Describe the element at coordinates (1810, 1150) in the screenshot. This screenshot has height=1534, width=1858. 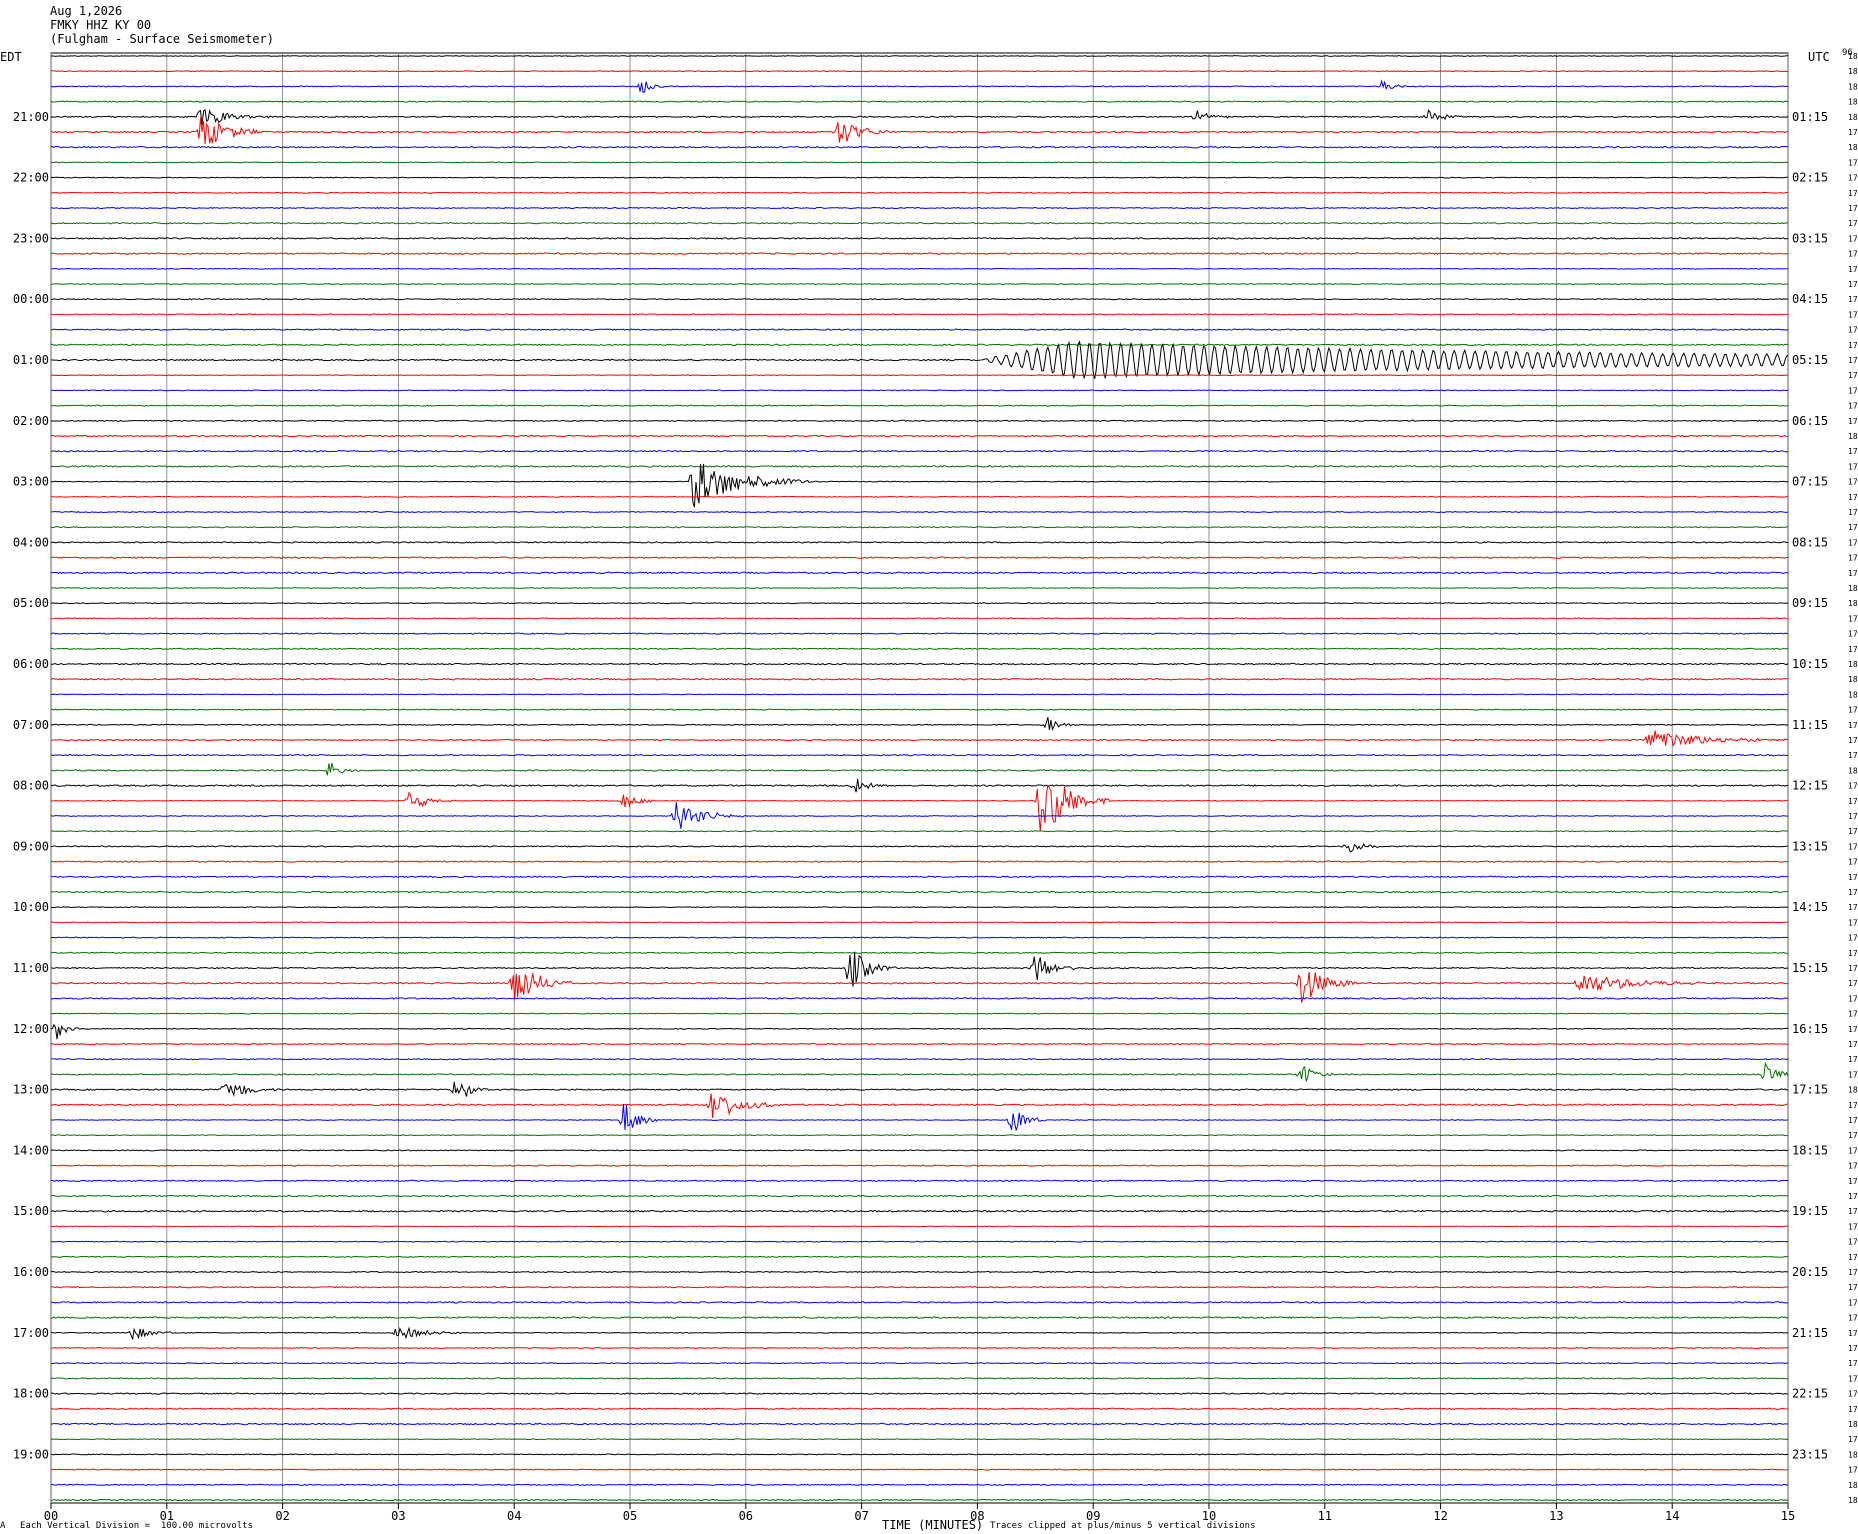
I see `right-hour-label: 18:15` at that location.